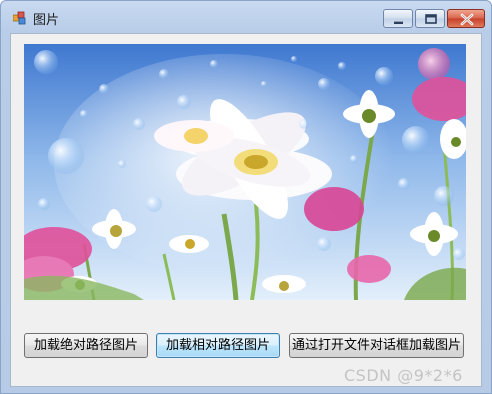  I want to click on maximize-button, so click(430, 18).